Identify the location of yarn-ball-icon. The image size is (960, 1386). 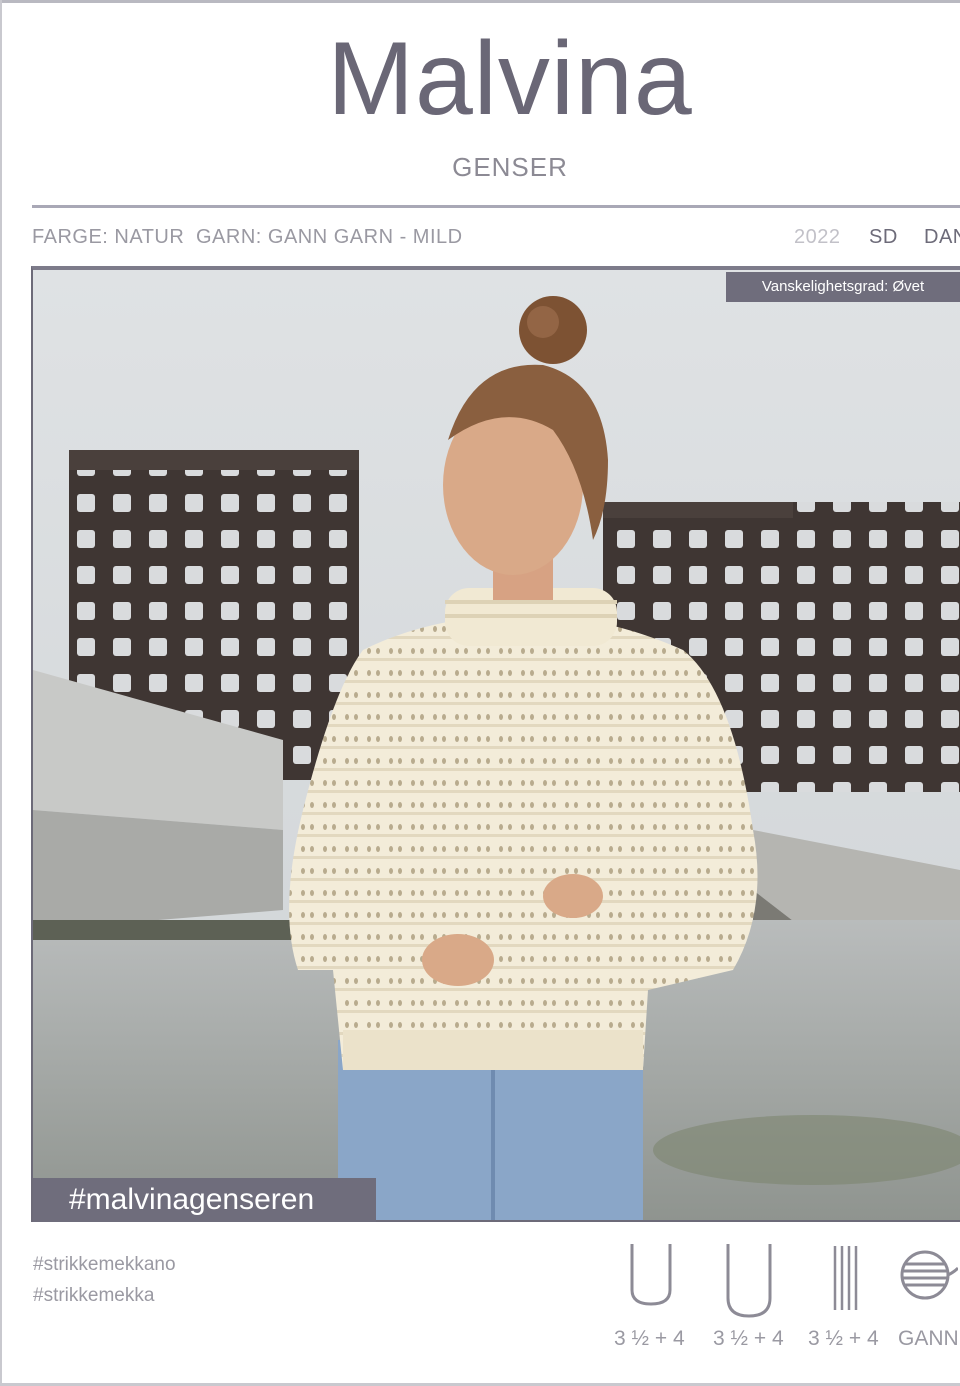
(929, 1275).